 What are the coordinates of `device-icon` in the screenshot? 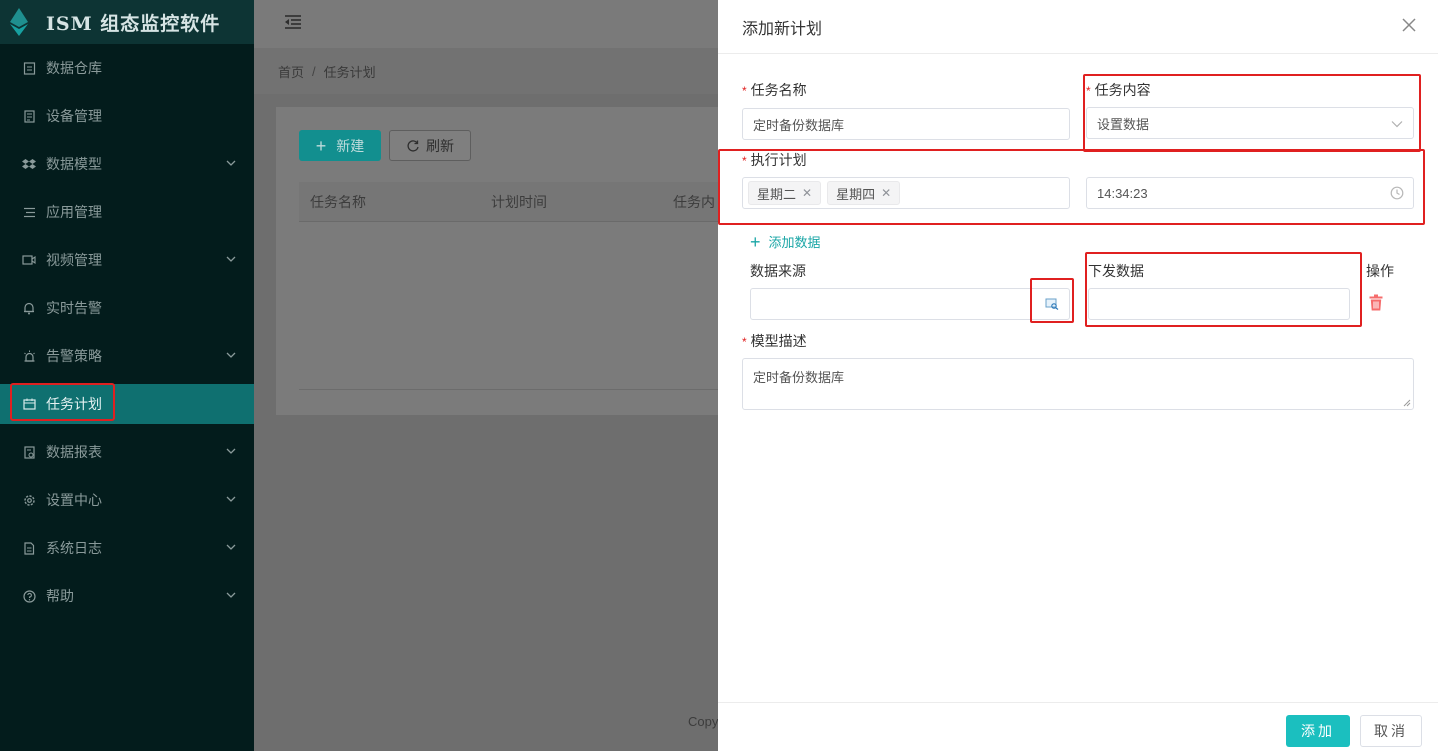 It's located at (29, 116).